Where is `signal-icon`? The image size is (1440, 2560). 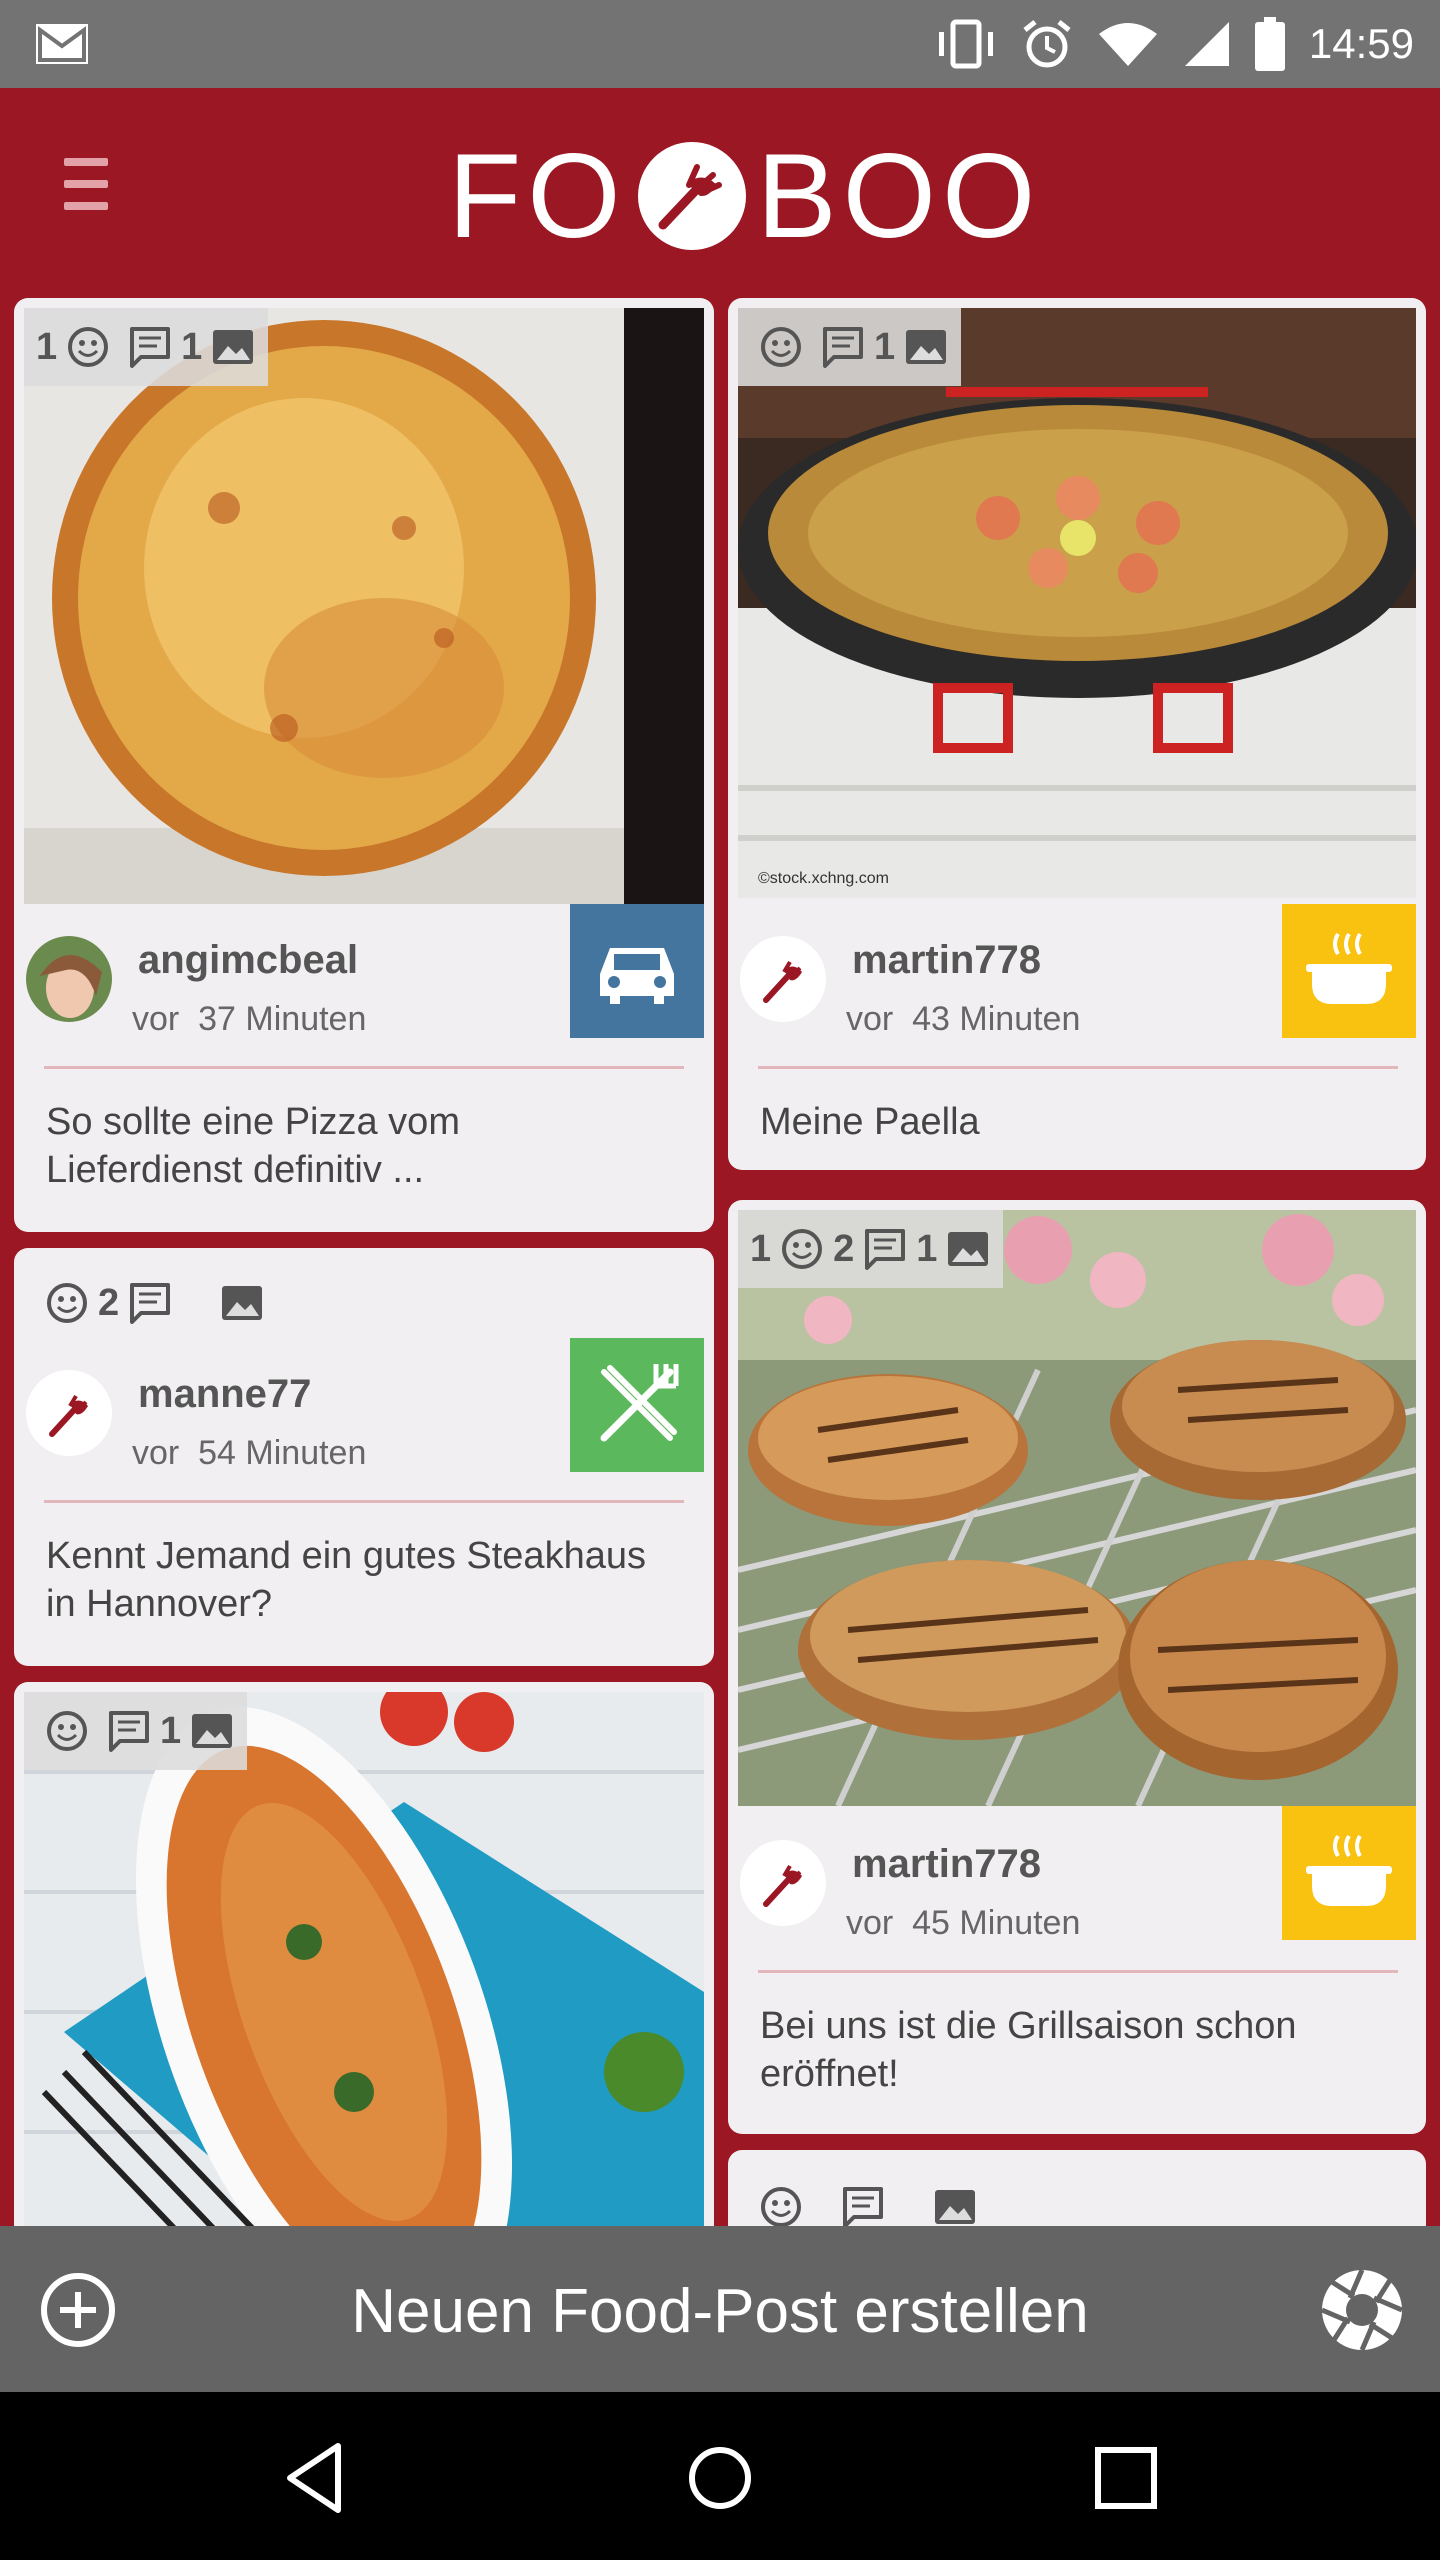
signal-icon is located at coordinates (1206, 44).